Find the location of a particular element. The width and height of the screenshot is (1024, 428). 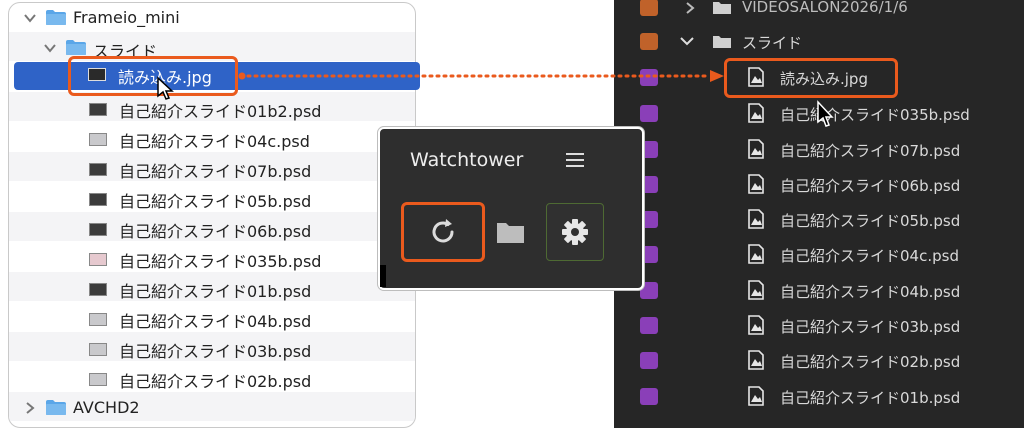

settings-button is located at coordinates (575, 232).